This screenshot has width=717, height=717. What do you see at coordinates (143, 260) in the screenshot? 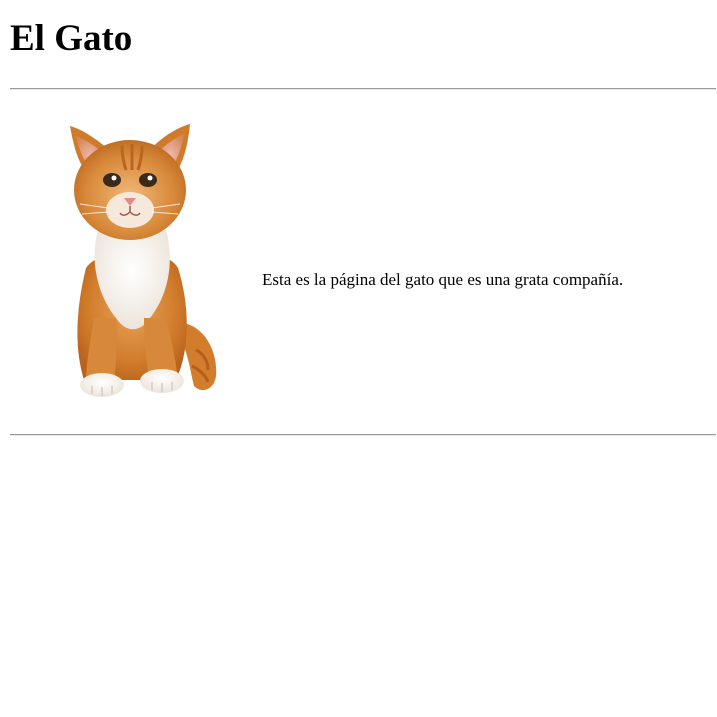
I see `kitten-image` at bounding box center [143, 260].